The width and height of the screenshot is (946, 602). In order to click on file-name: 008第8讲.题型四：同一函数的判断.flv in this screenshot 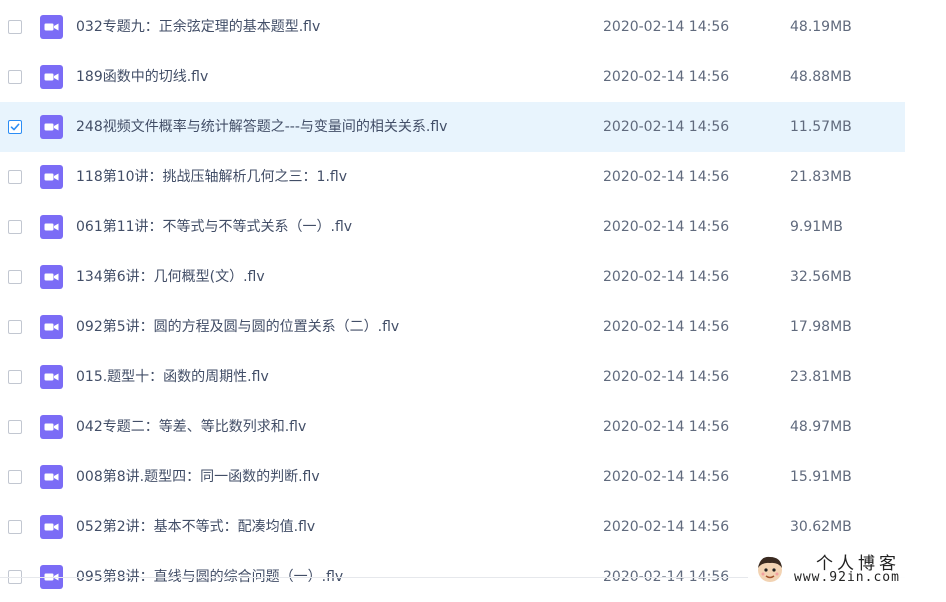, I will do `click(198, 477)`.